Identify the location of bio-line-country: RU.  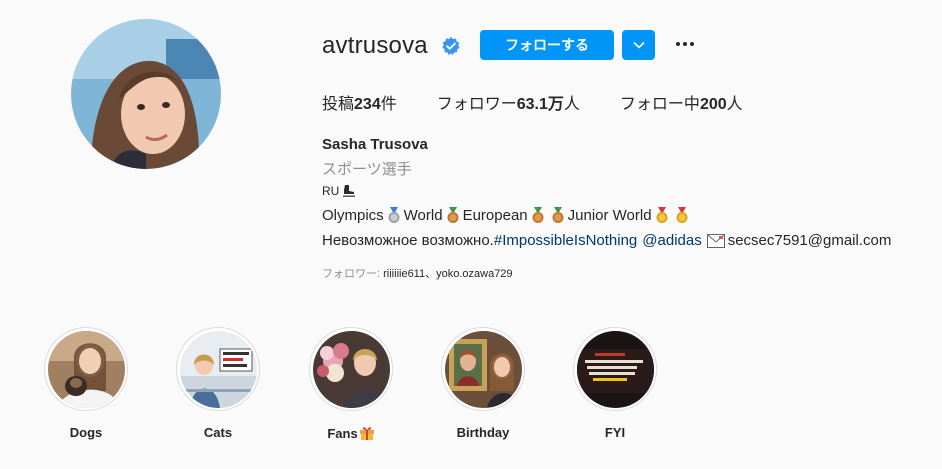
(339, 191).